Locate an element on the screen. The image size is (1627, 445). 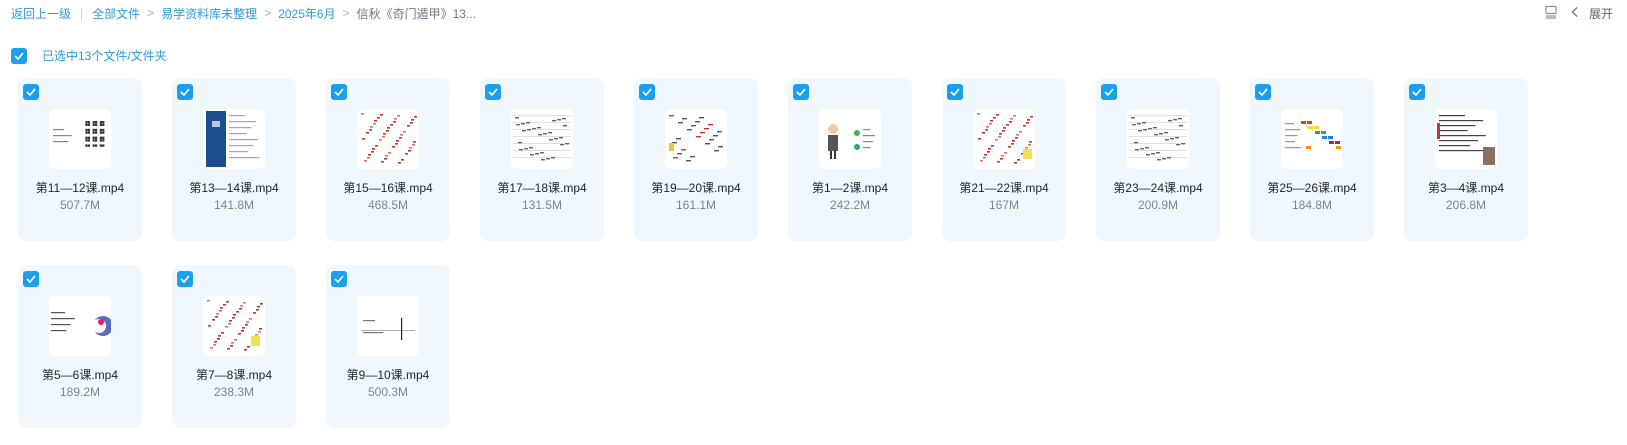
file-card: 第15—16课.mp4 468.5M is located at coordinates (388, 159).